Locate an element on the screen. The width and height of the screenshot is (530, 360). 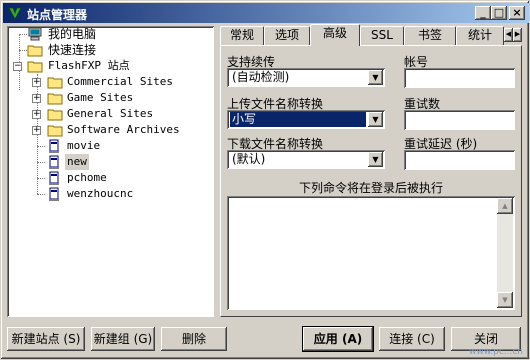
computer-icon is located at coordinates (35, 34).